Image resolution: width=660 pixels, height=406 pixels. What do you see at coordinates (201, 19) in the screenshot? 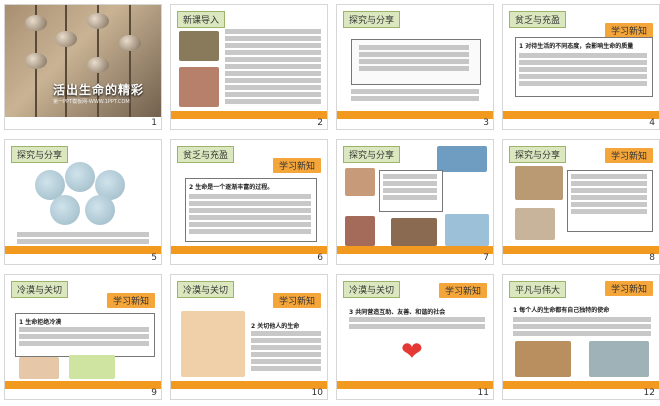
I see `slide-badge: 新课导入` at bounding box center [201, 19].